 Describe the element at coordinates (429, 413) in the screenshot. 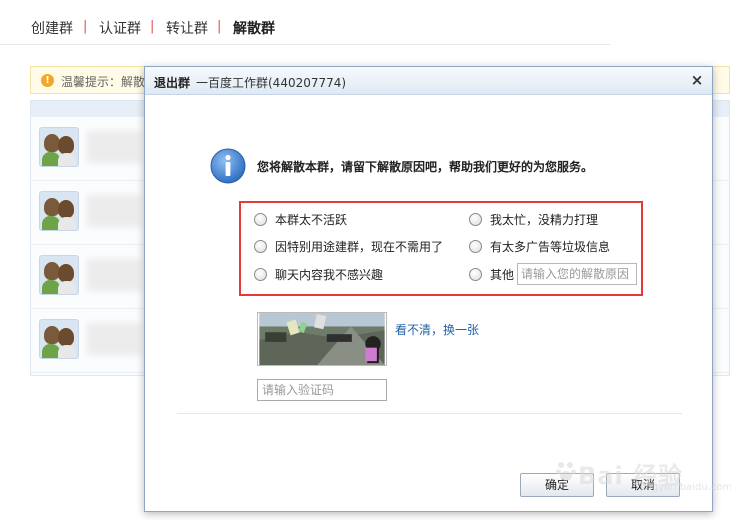

I see `dialog-divider` at that location.